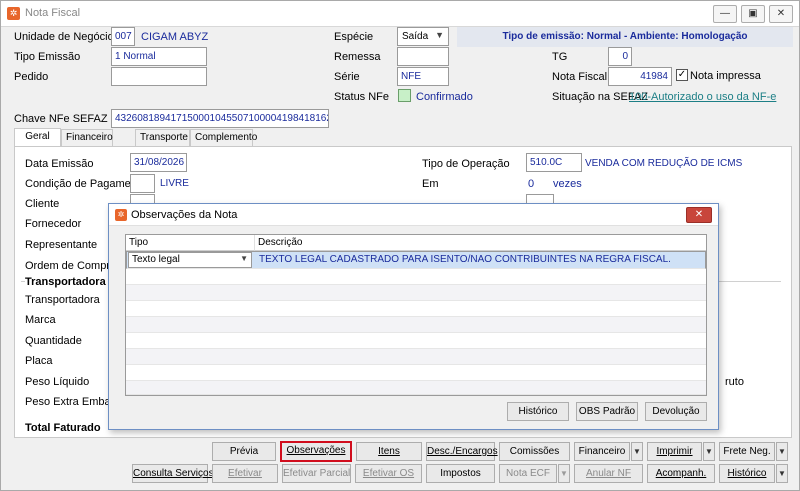 Image resolution: width=800 pixels, height=491 pixels. I want to click on dialog-app-icon: ✲, so click(121, 215).